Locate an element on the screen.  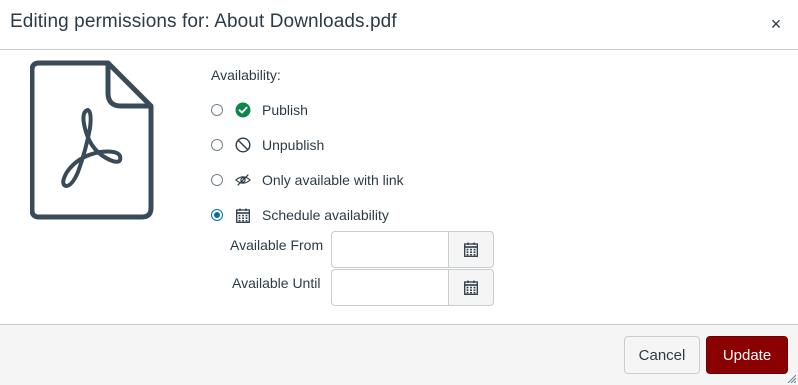
close-button: × is located at coordinates (776, 24).